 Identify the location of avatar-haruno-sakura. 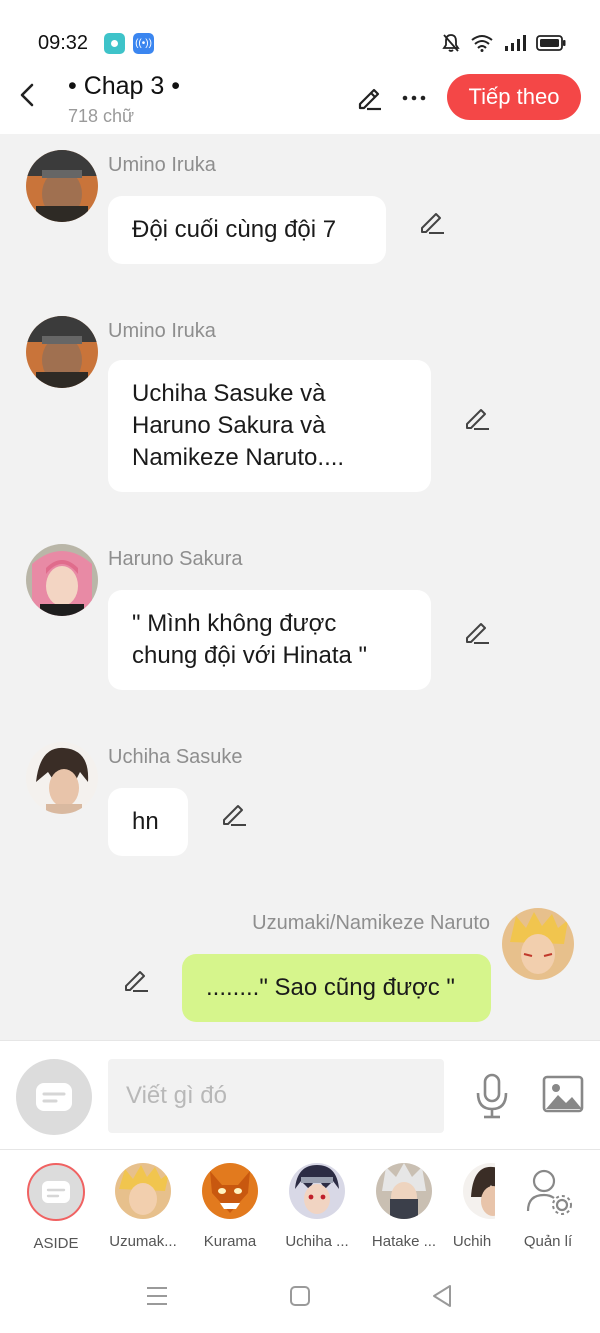
(62, 580).